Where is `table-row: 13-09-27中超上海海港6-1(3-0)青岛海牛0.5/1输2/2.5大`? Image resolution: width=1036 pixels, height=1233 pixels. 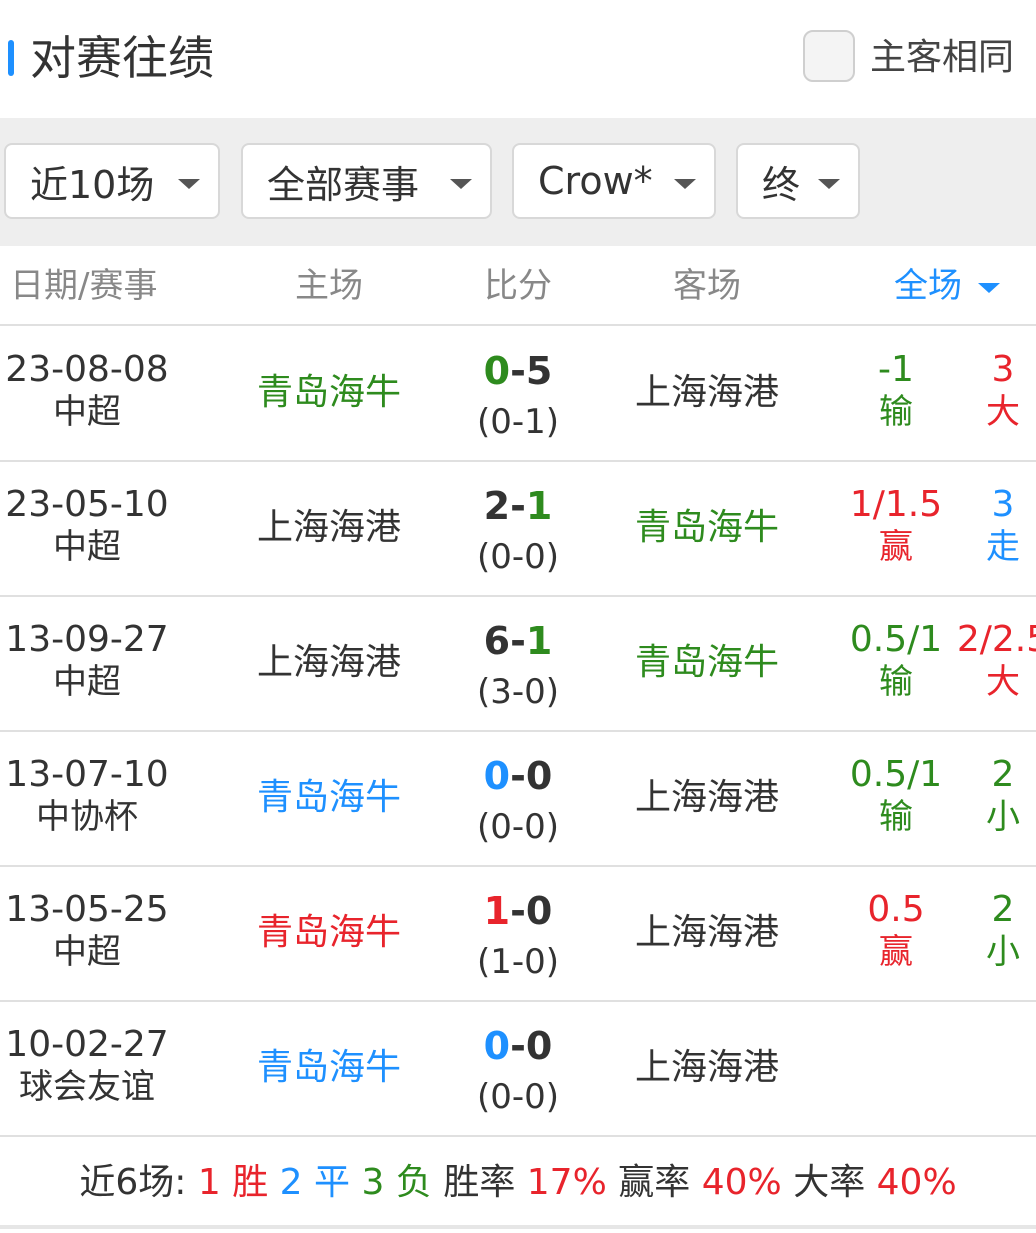
table-row: 13-09-27中超上海海港6-1(3-0)青岛海牛0.5/1输2/2.5大 is located at coordinates (518, 664).